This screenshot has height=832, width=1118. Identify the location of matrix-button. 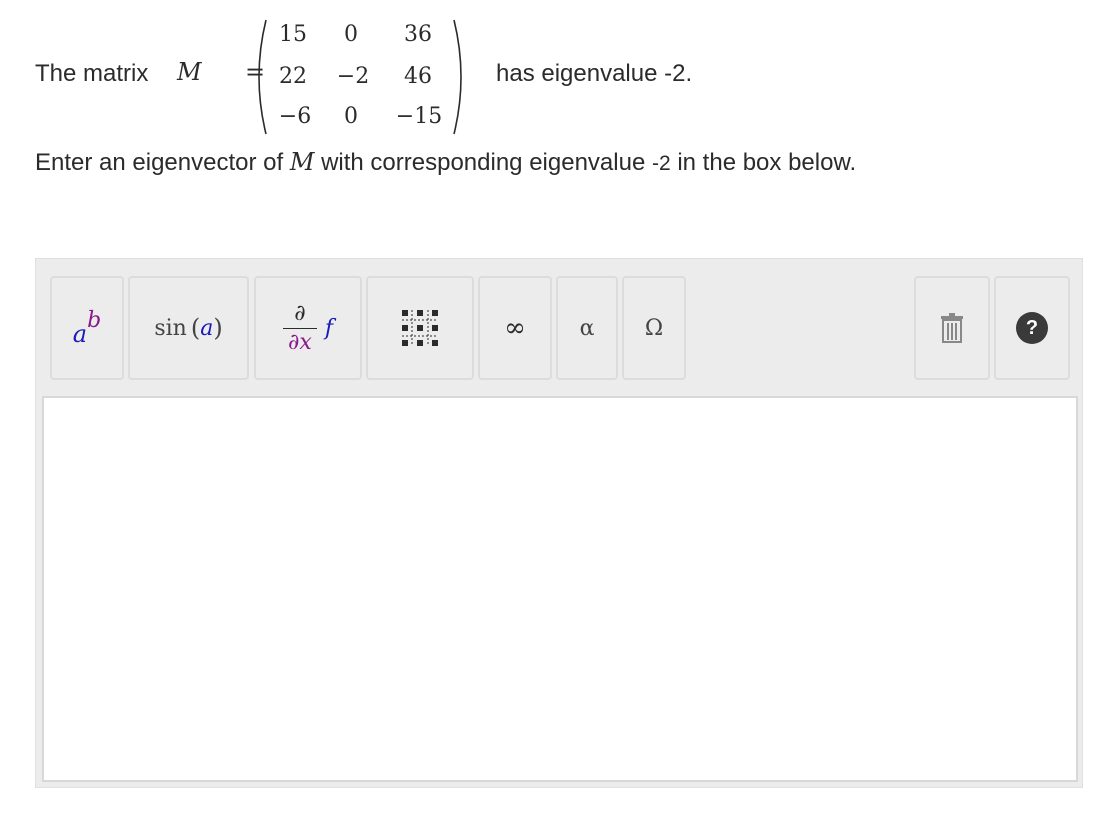
(420, 328).